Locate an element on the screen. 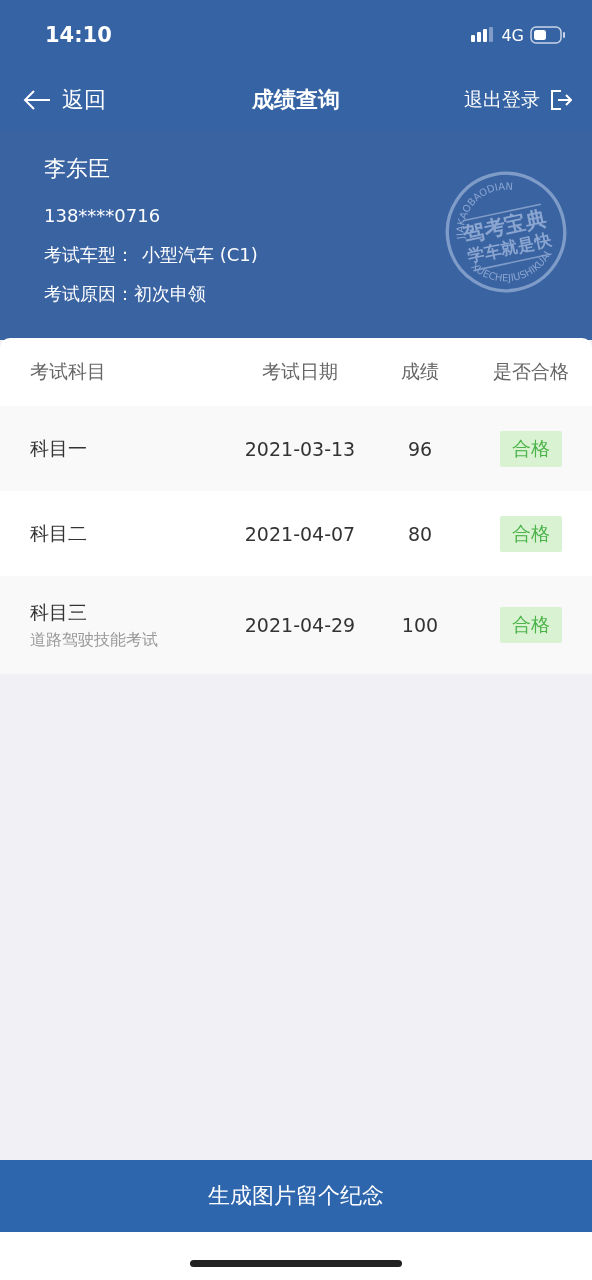  network-label: 4G is located at coordinates (512, 35).